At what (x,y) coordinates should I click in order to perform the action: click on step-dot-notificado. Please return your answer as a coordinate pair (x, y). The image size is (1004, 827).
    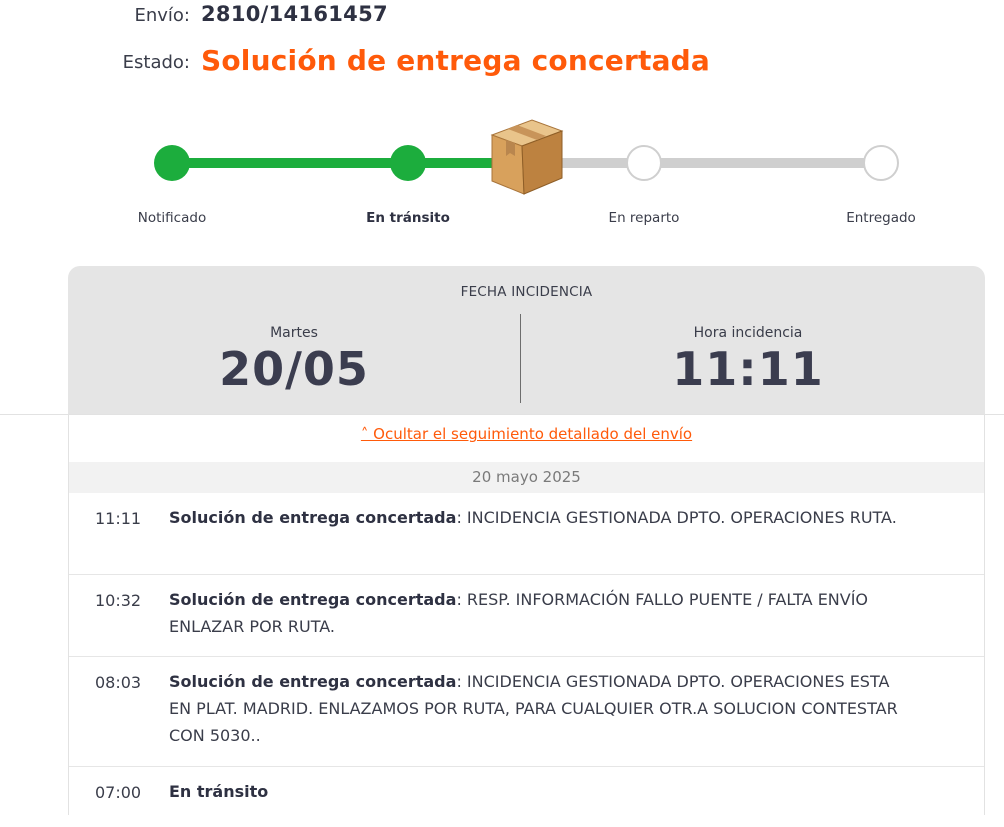
    Looking at the image, I should click on (172, 163).